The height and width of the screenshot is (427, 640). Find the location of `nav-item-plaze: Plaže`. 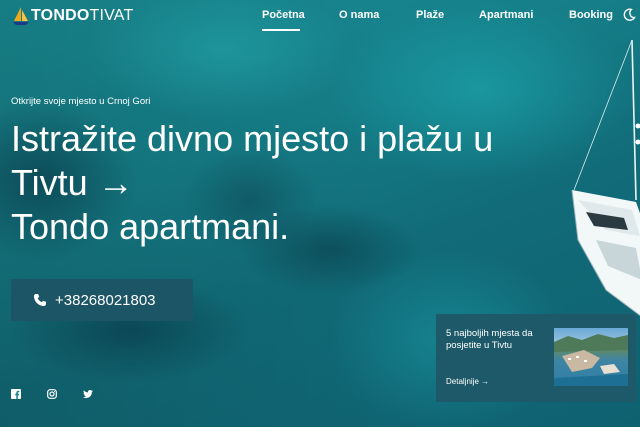

nav-item-plaze: Plaže is located at coordinates (430, 15).